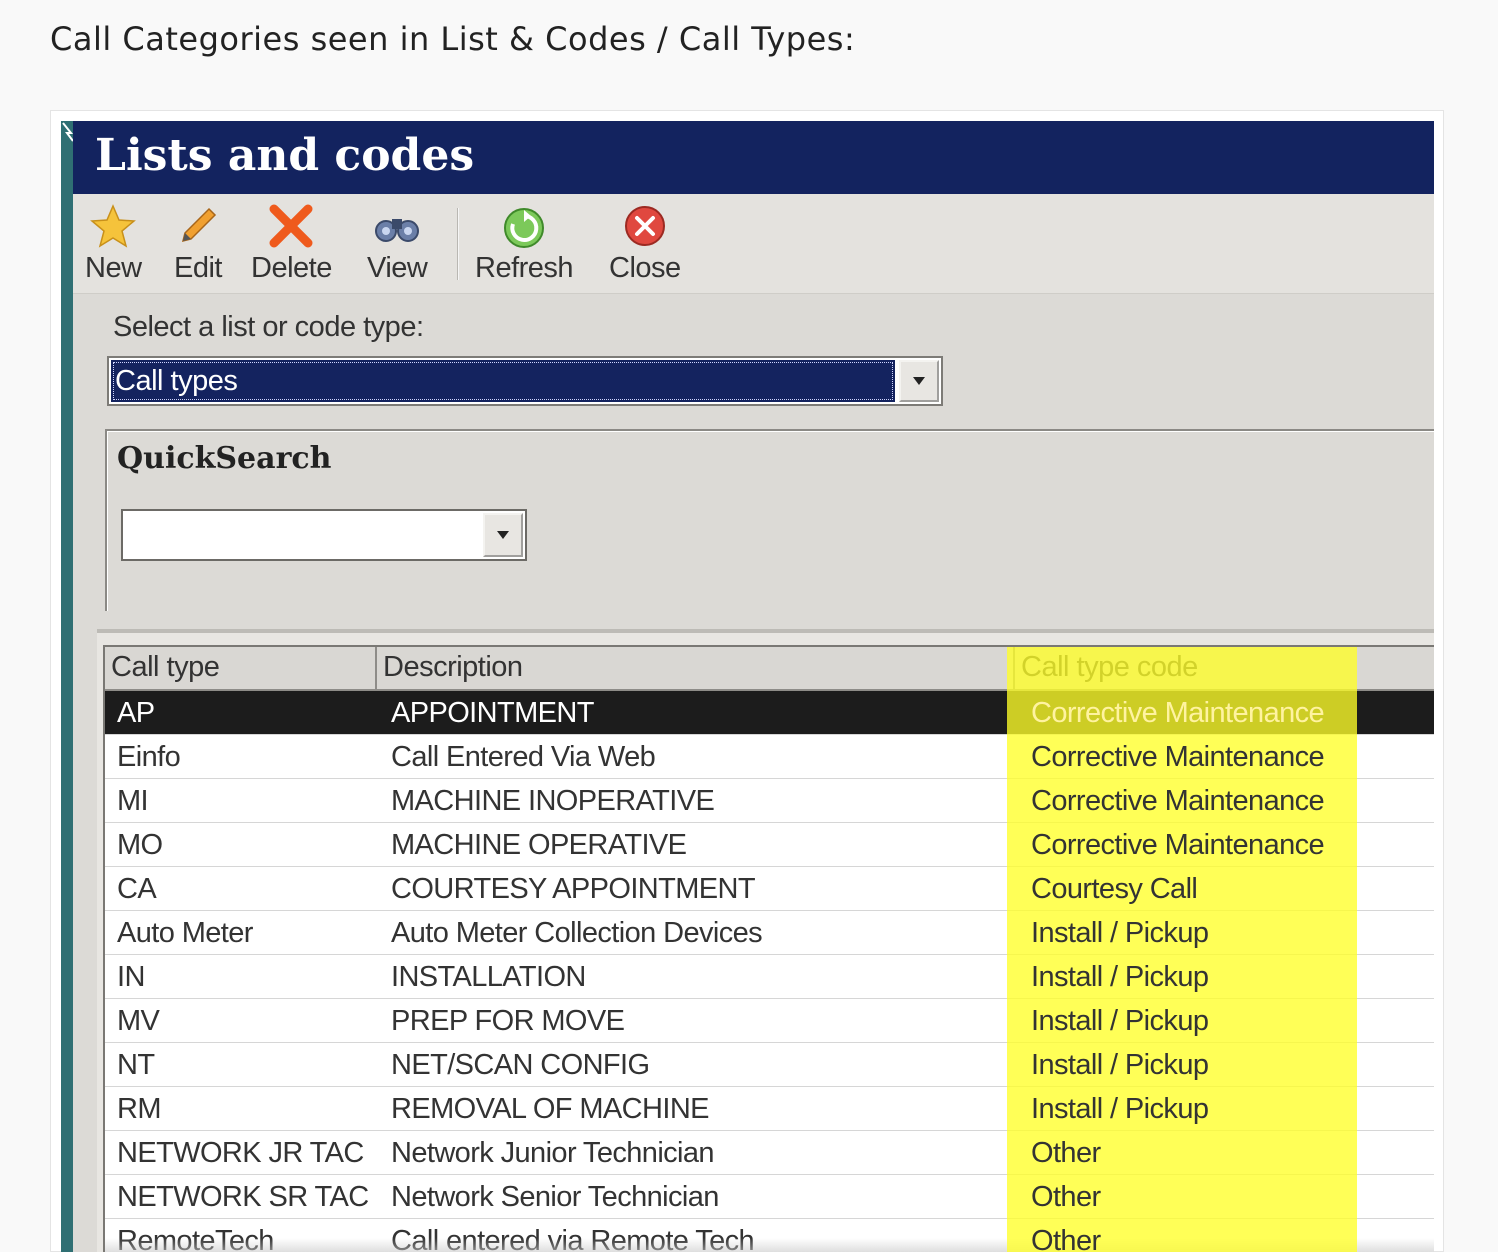  Describe the element at coordinates (696, 668) in the screenshot. I see `column-header-description: Description` at that location.